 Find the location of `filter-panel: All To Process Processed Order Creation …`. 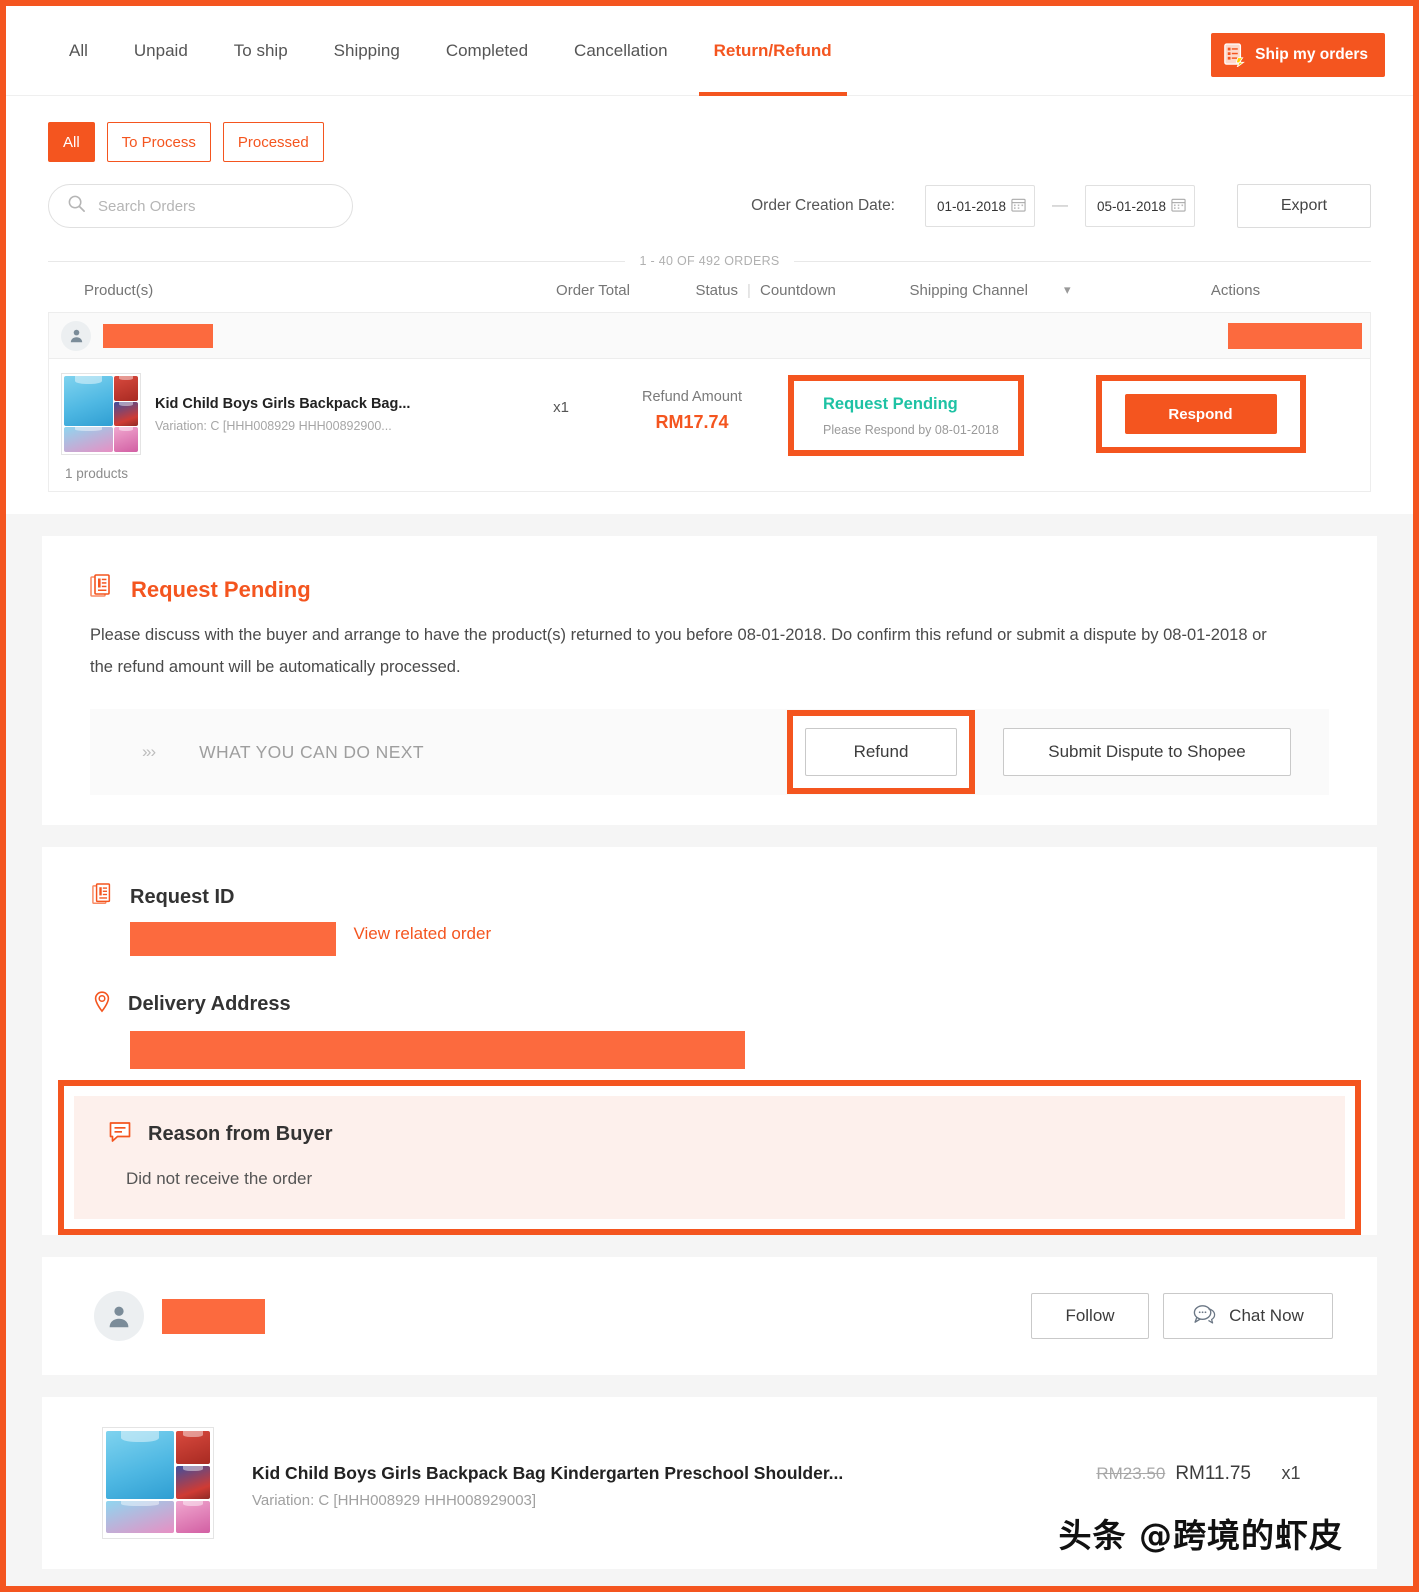

filter-panel: All To Process Processed Order Creation … is located at coordinates (709, 182).